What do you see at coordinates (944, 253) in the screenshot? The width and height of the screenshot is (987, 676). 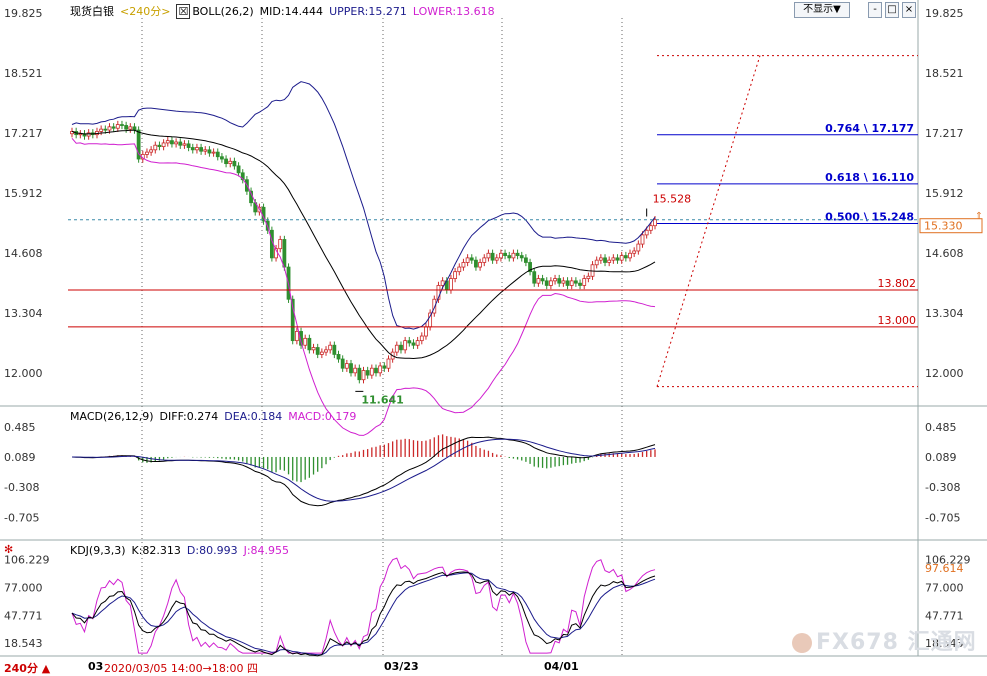 I see `main-ytick-right: 14.608` at bounding box center [944, 253].